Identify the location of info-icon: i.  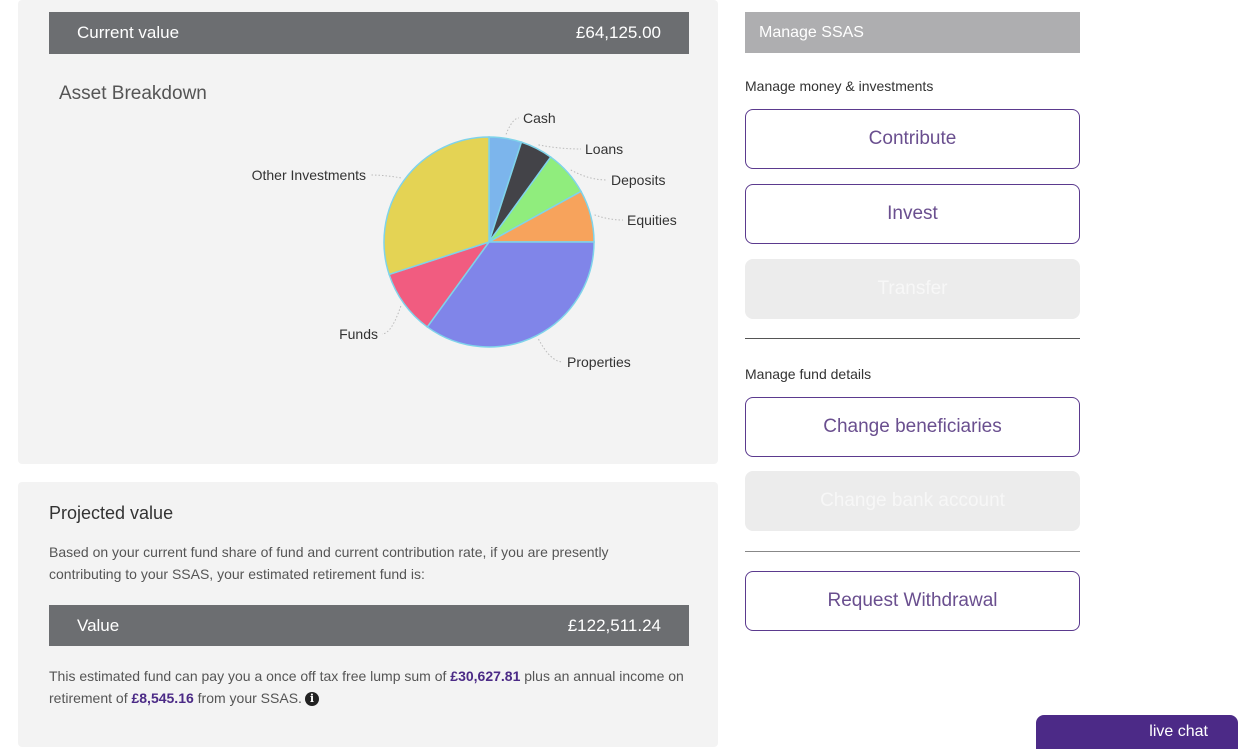
(311, 699).